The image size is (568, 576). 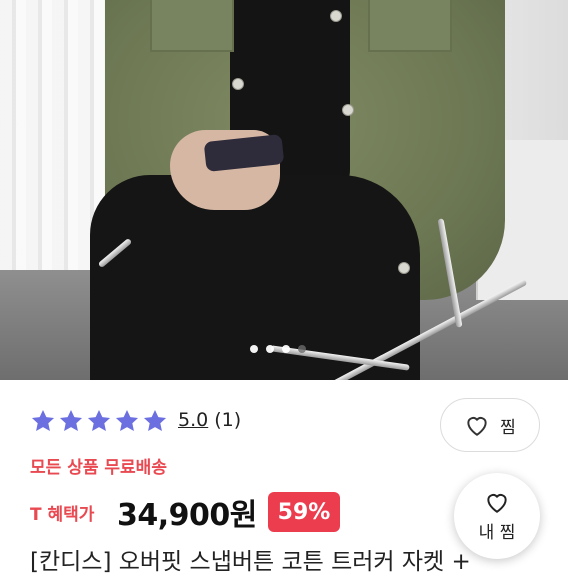 I want to click on rating-summary: 5.0 (1), so click(x=209, y=420).